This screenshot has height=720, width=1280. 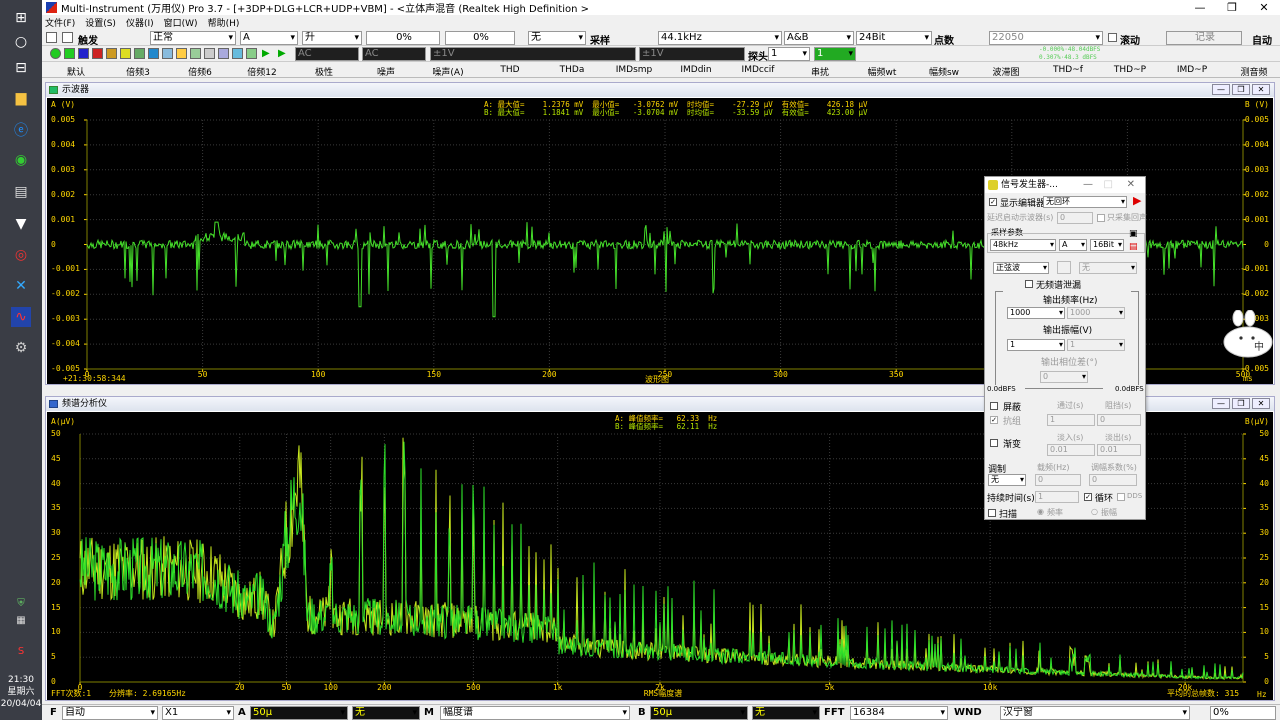 I want to click on fade-checkbox, so click(x=994, y=443).